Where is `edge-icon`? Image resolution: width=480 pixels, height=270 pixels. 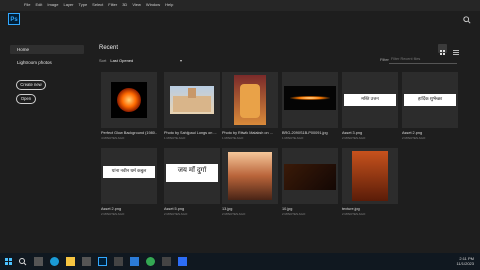 edge-icon is located at coordinates (54, 261).